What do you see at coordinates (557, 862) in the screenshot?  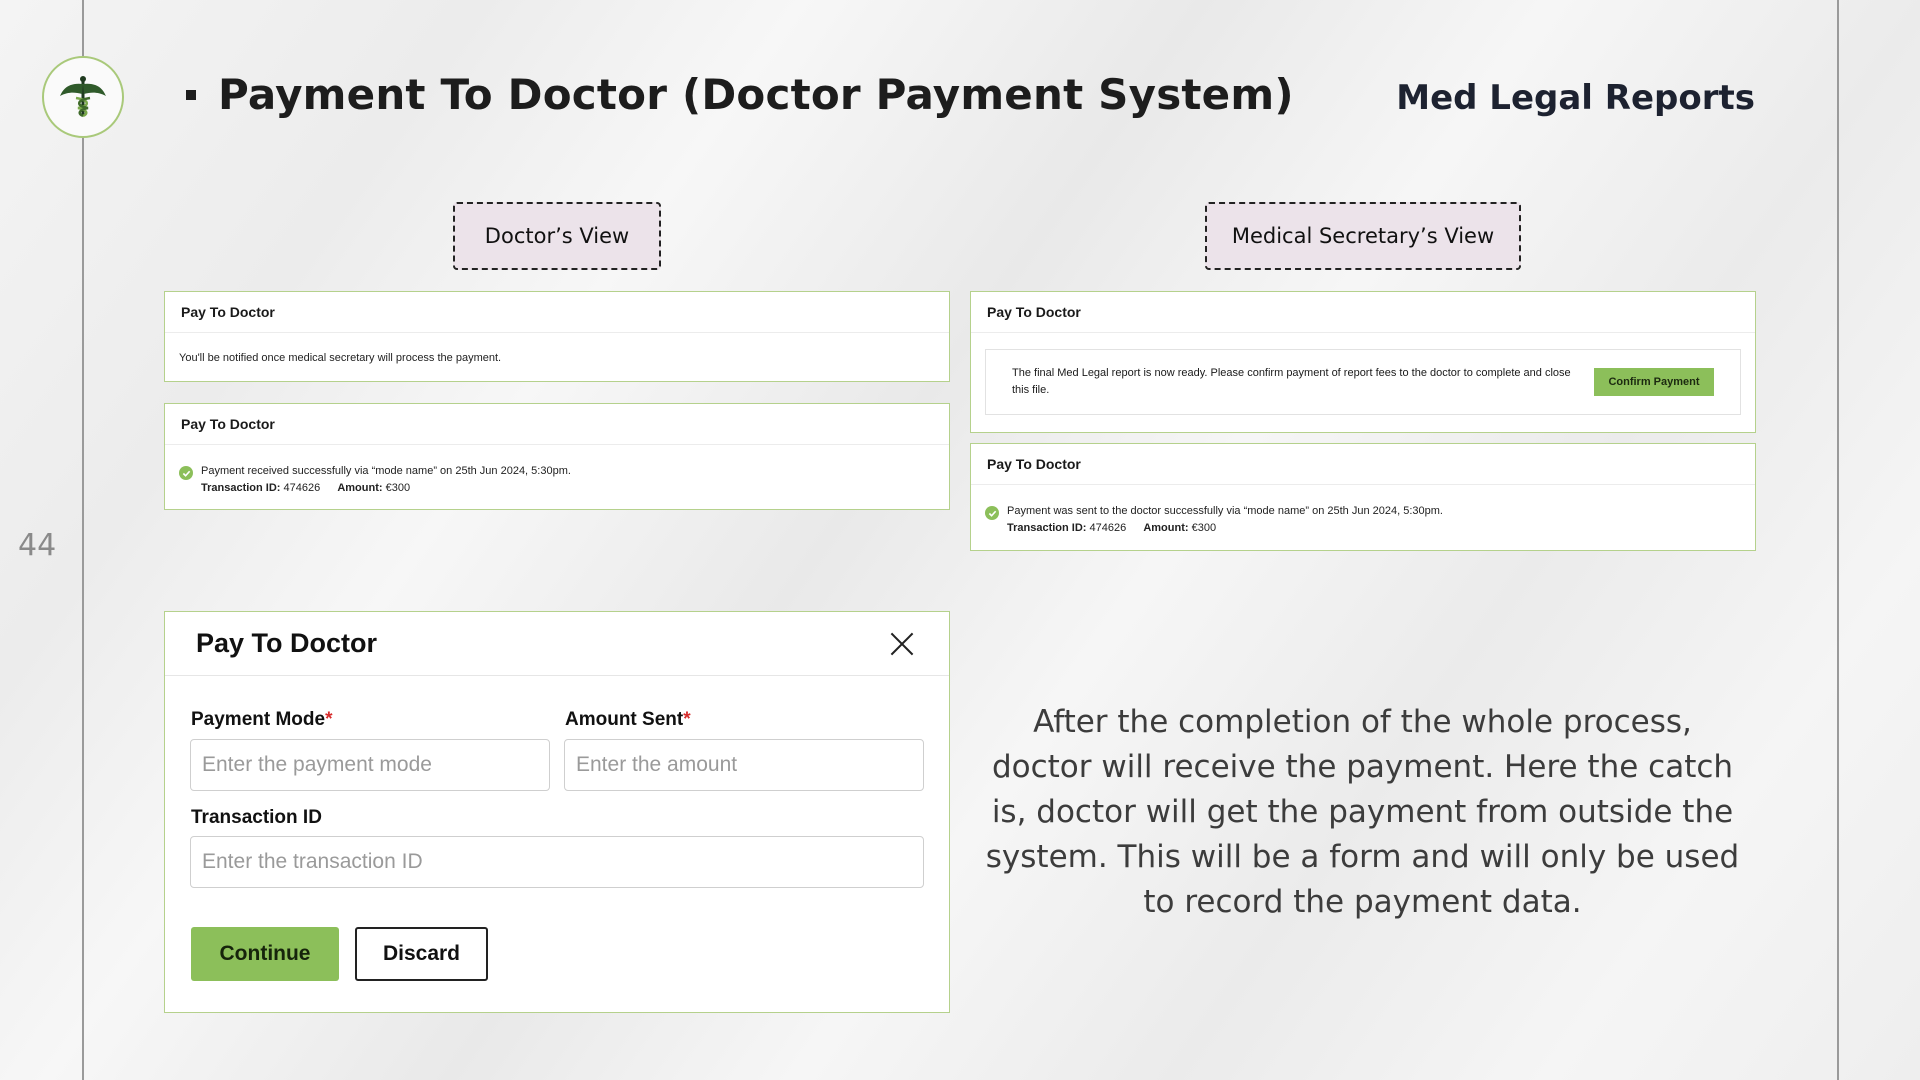 I see `transaction-id-input` at bounding box center [557, 862].